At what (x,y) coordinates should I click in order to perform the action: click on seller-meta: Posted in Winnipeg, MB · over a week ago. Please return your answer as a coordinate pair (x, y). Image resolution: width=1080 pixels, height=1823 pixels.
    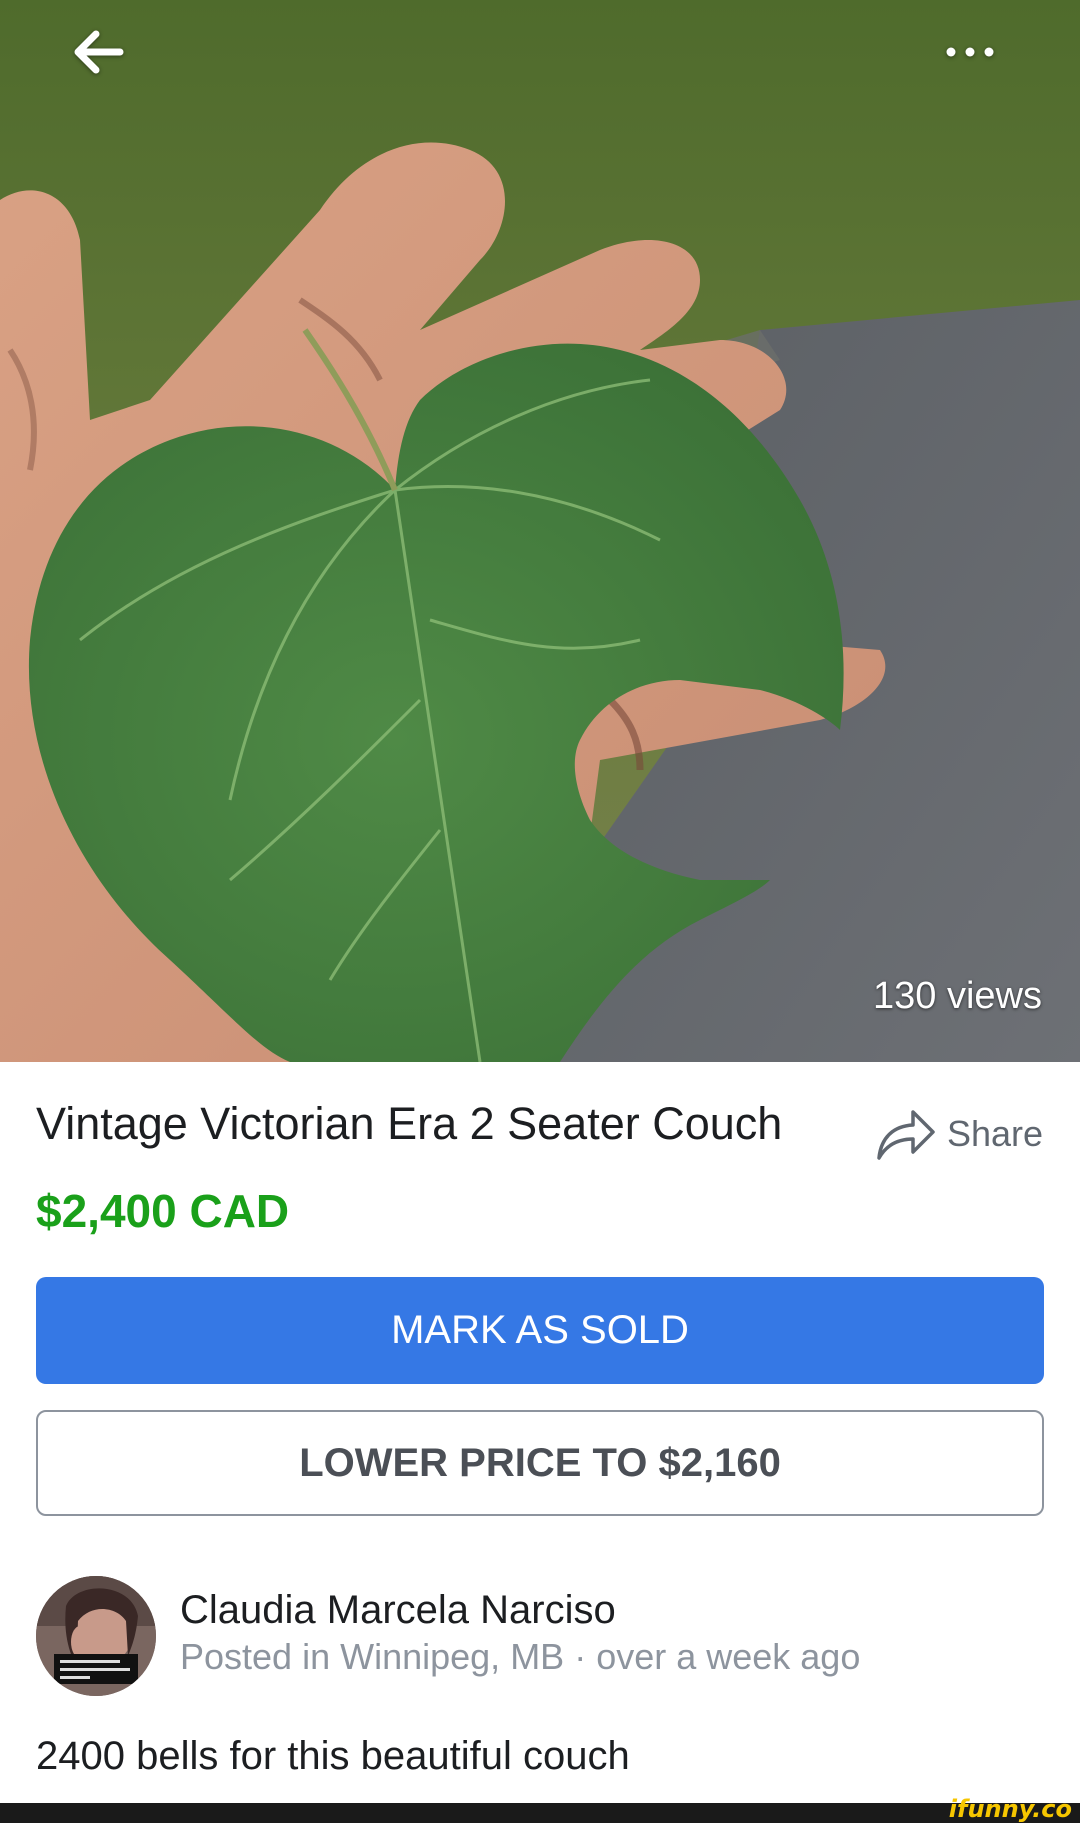
    Looking at the image, I should click on (520, 1657).